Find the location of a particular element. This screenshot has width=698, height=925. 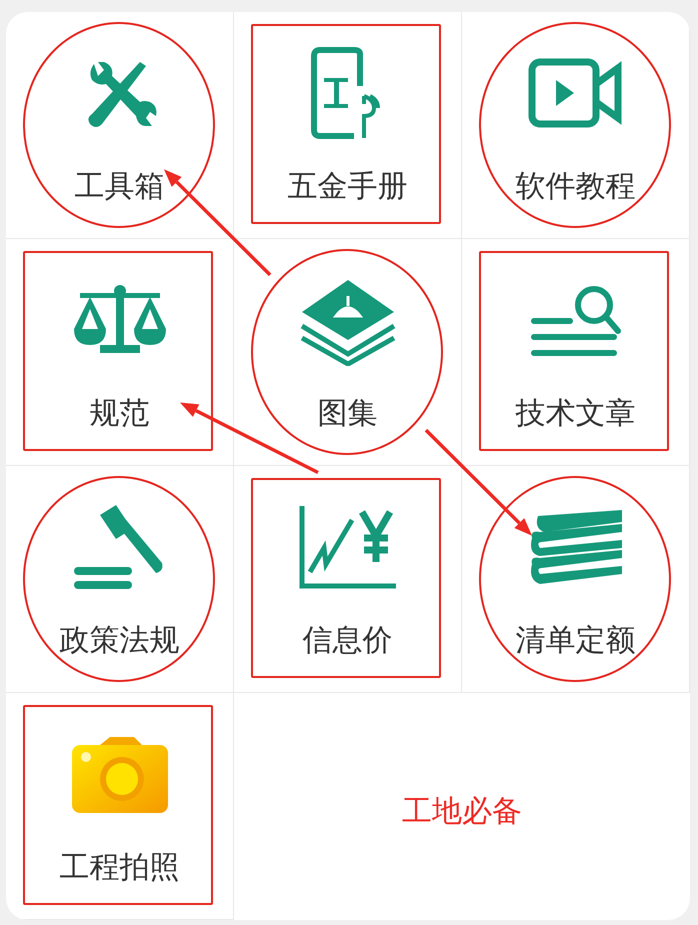

menu-tile: 清单定额 is located at coordinates (576, 579).